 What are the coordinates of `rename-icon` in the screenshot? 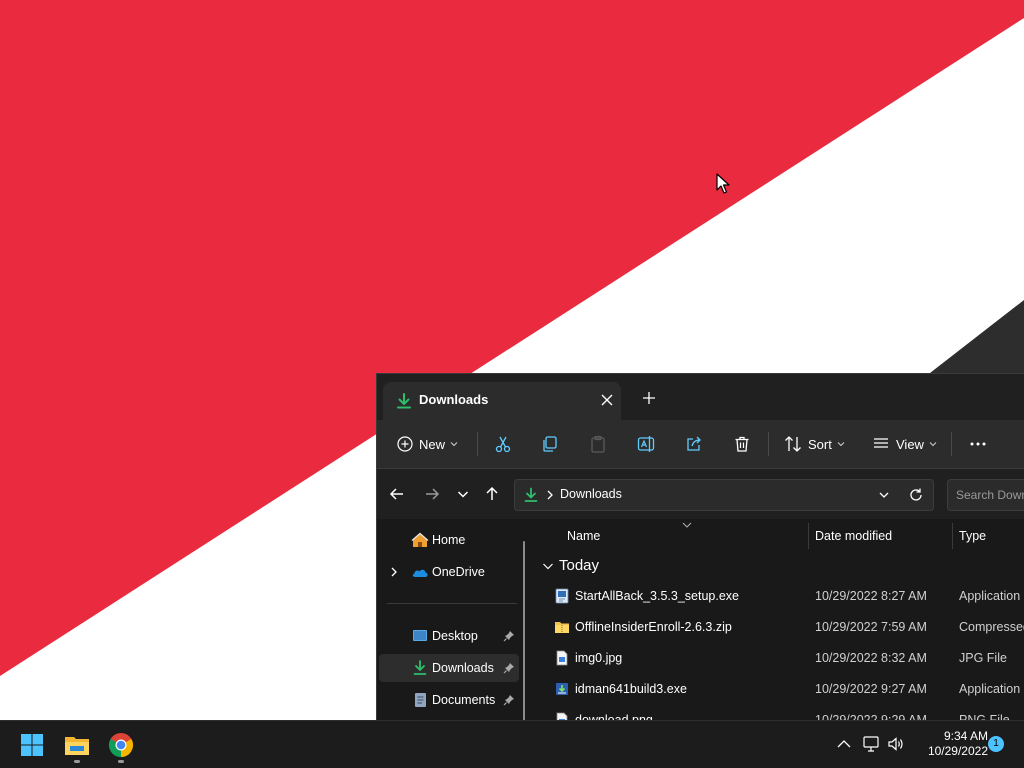 It's located at (646, 444).